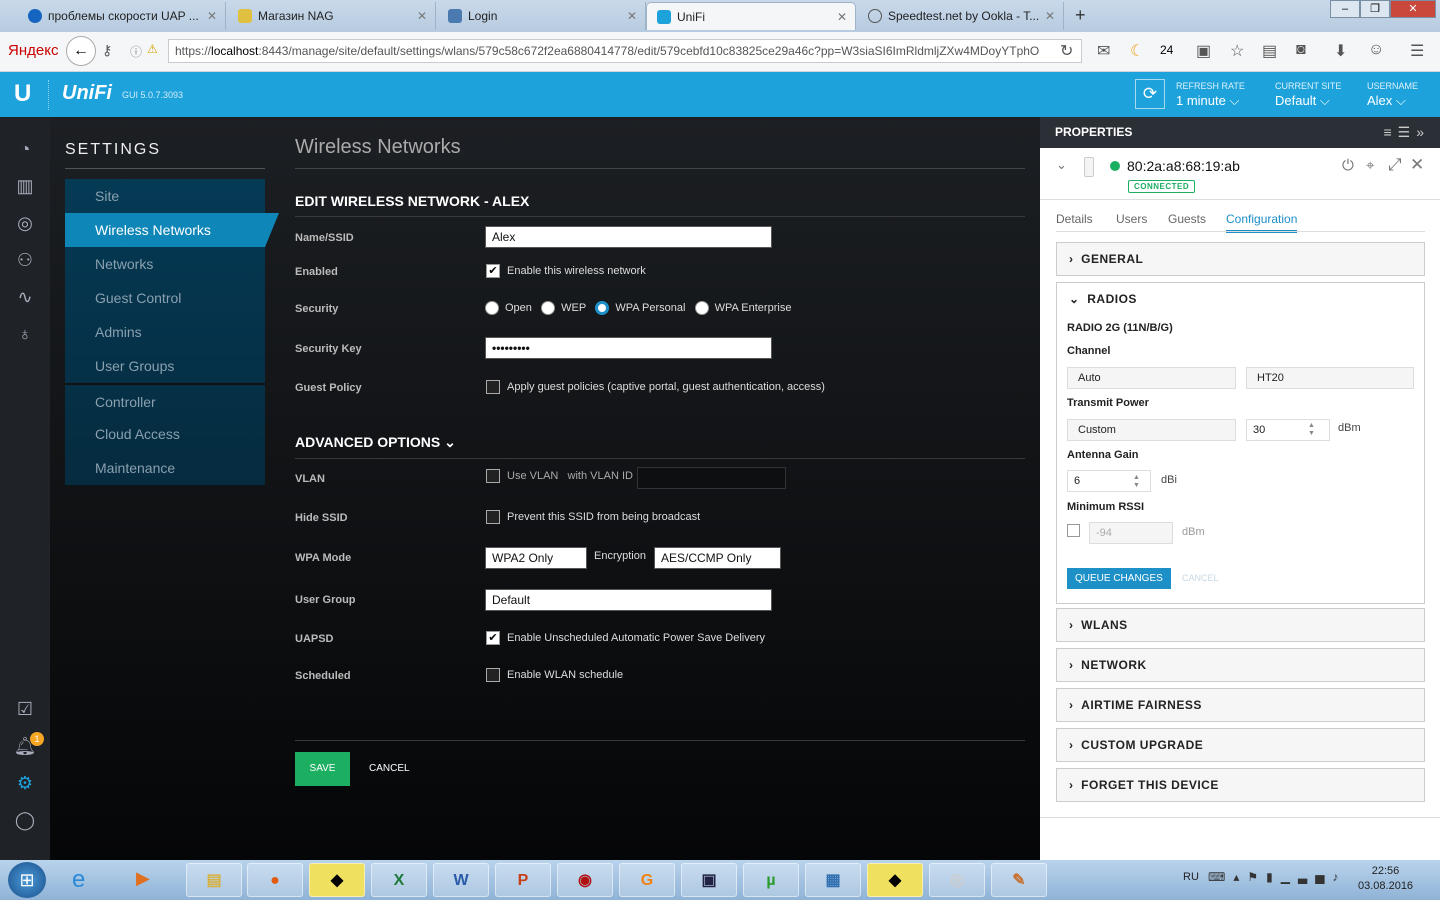 The image size is (1440, 900). I want to click on ssid-input: Alex, so click(628, 237).